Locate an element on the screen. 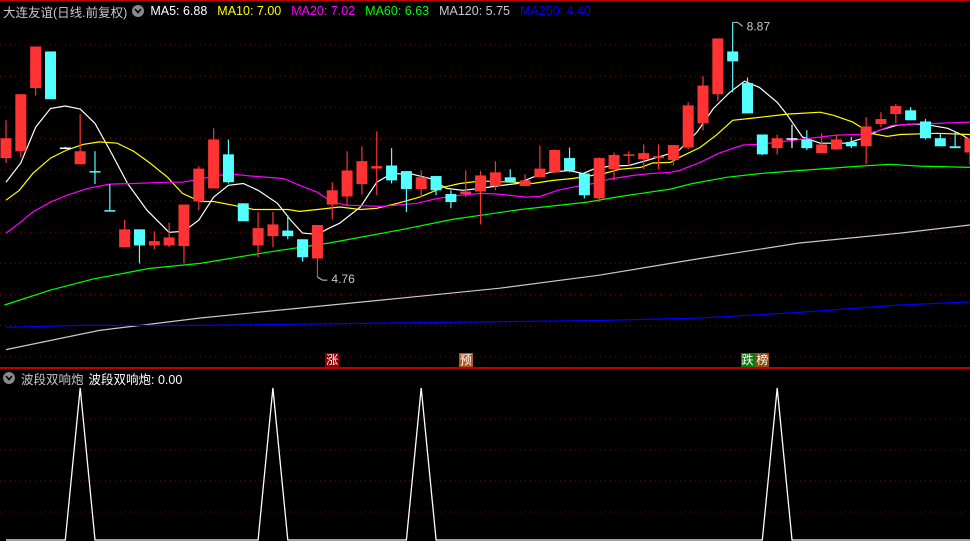 This screenshot has width=970, height=541. low-price-label: 4.76 is located at coordinates (343, 279).